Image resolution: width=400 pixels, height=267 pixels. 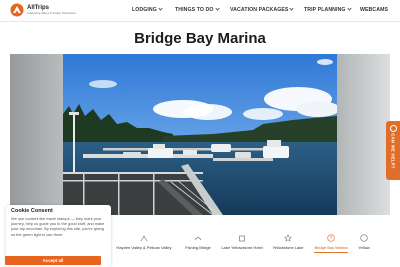 What do you see at coordinates (331, 247) in the screenshot?
I see `thumbnail-label: Bridge Bay Marina` at bounding box center [331, 247].